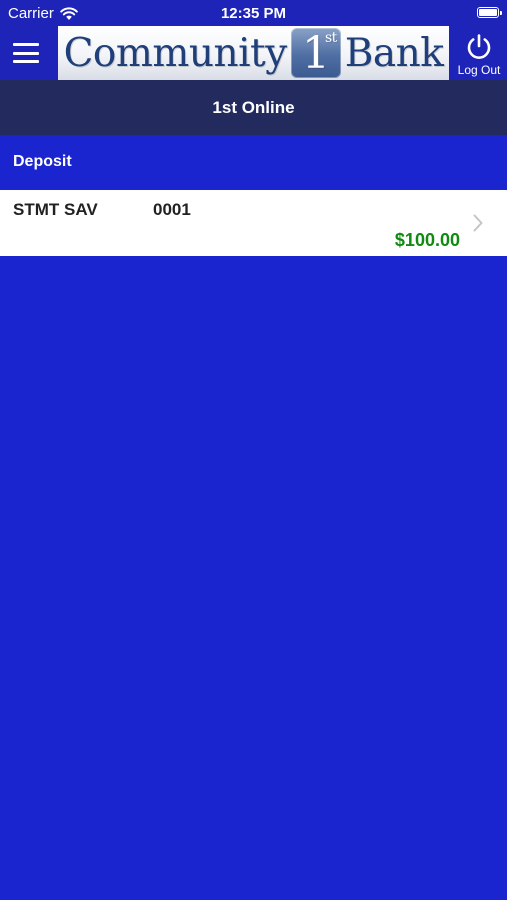 The height and width of the screenshot is (900, 507). I want to click on account-row: STMT SAV 0001 $100.00, so click(253, 223).